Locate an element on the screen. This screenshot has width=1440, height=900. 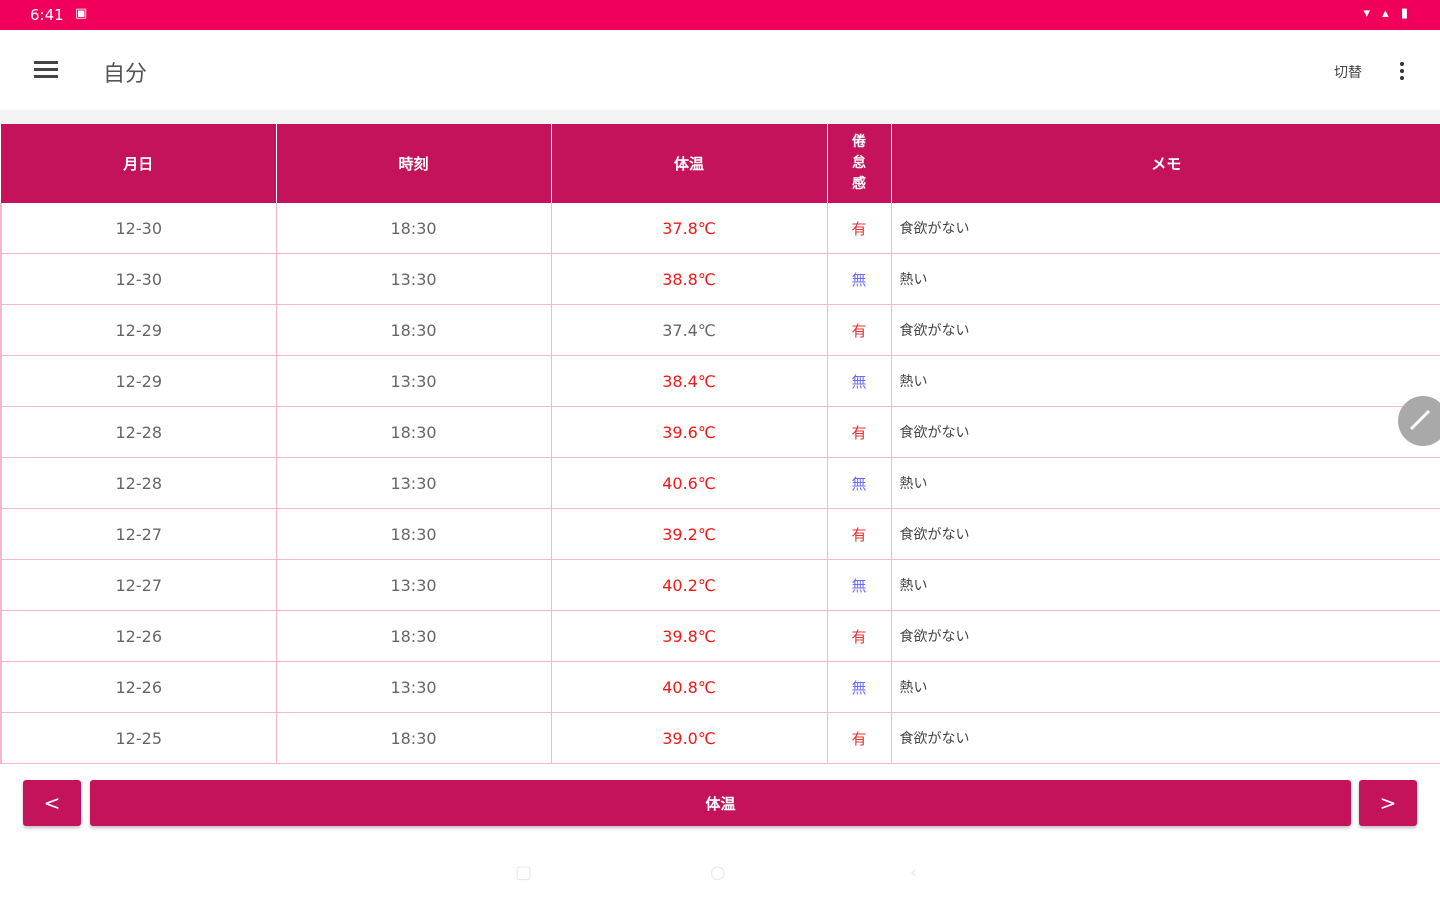
table-row: 12-29 13:30 38.4℃ 無熱い is located at coordinates (720, 381).